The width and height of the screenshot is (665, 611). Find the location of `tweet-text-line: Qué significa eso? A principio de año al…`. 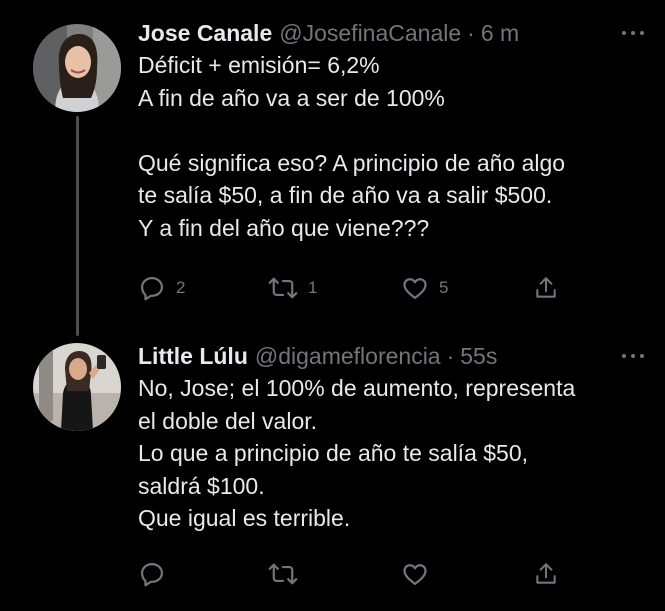

tweet-text-line: Qué significa eso? A principio de año al… is located at coordinates (352, 162).